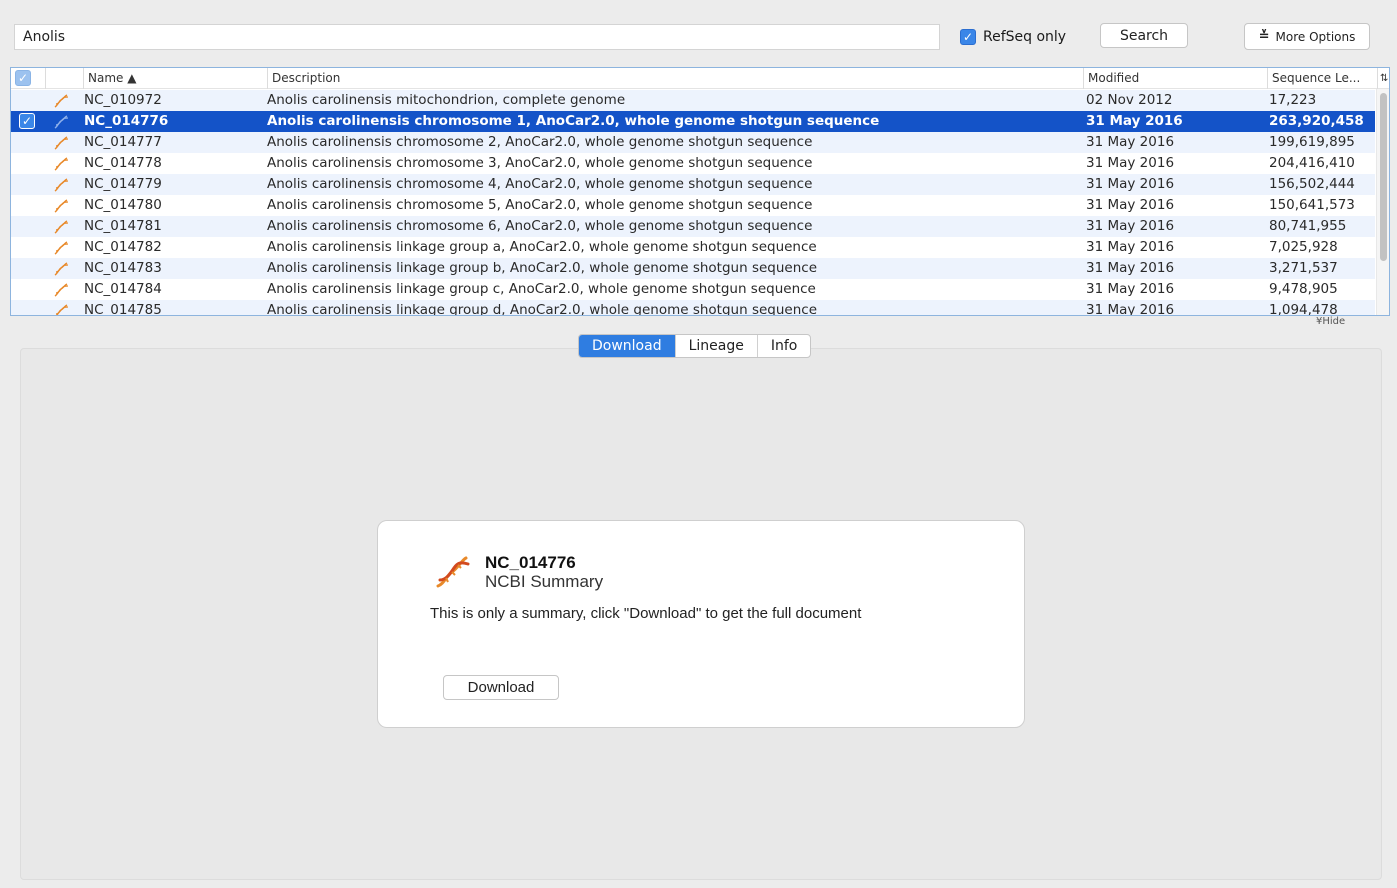 The width and height of the screenshot is (1397, 888). Describe the element at coordinates (126, 121) in the screenshot. I see `cell-name: NC_014776` at that location.